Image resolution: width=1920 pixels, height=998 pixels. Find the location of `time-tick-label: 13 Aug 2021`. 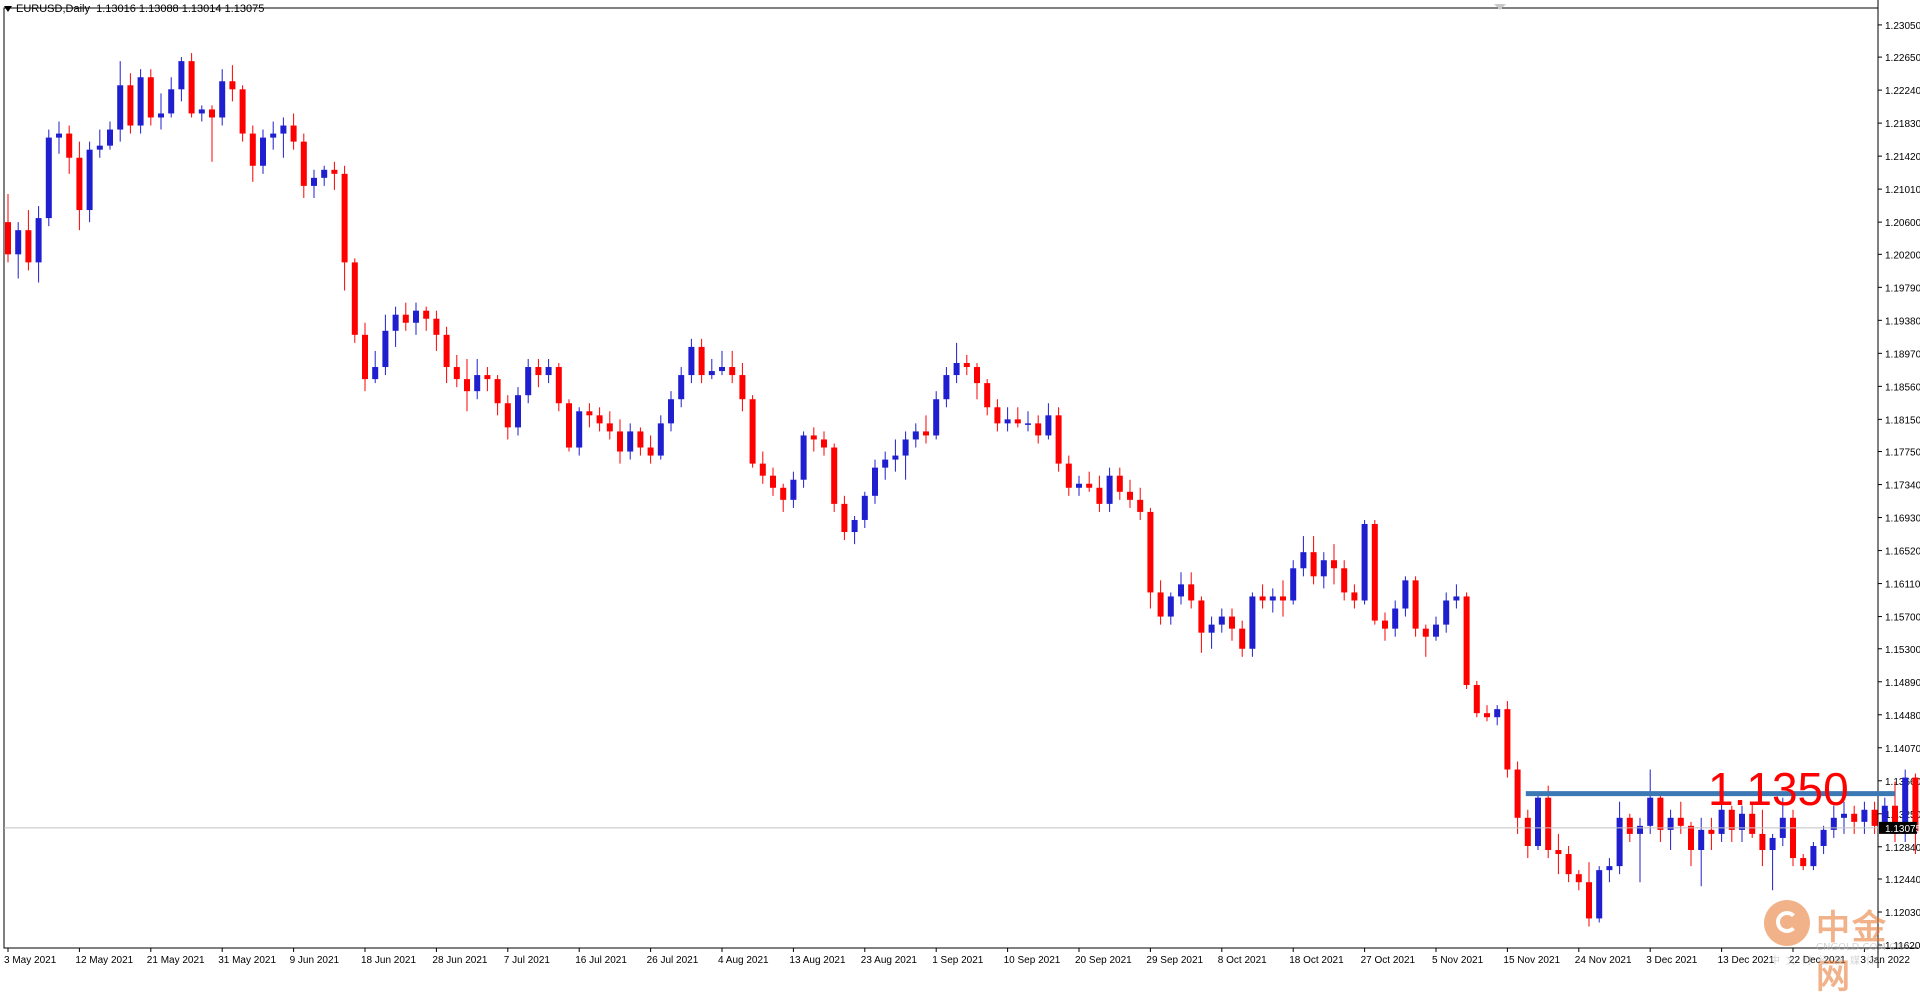

time-tick-label: 13 Aug 2021 is located at coordinates (817, 960).